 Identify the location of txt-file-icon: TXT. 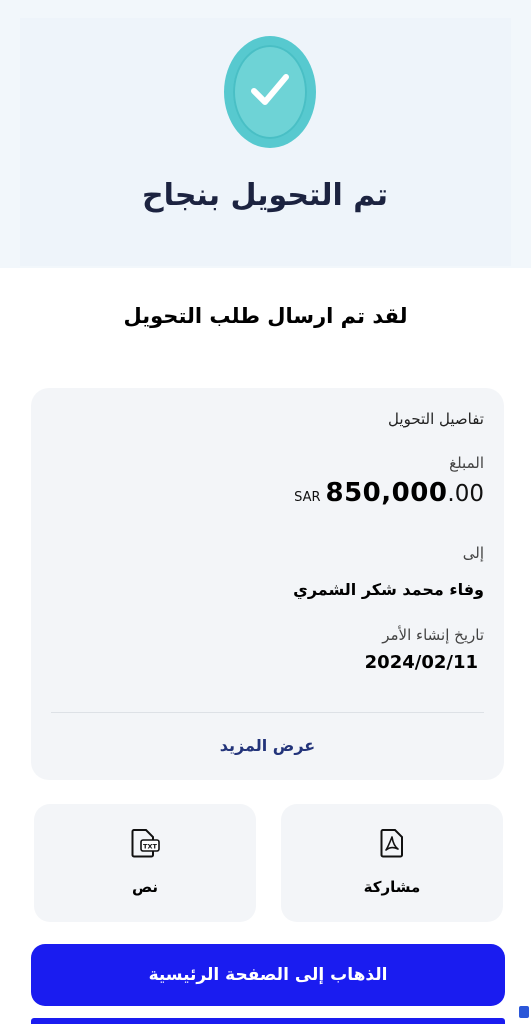
(145, 845).